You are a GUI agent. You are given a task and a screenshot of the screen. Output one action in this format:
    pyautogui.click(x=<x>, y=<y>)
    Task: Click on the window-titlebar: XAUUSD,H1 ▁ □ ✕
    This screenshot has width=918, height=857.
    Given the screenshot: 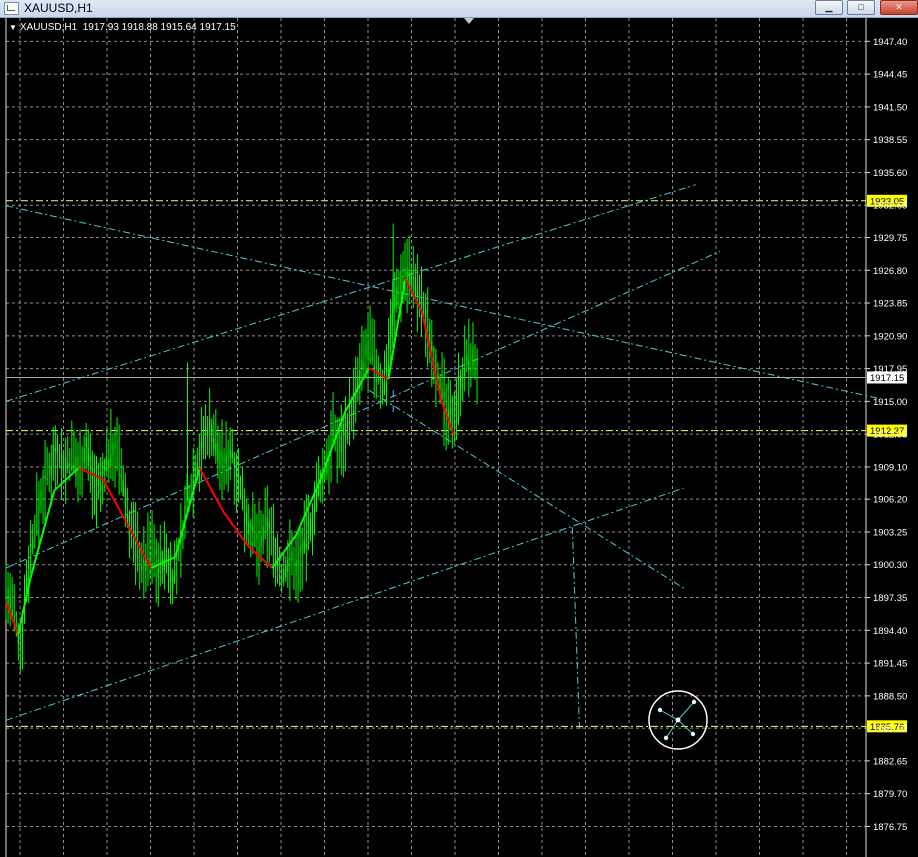 What is the action you would take?
    pyautogui.click(x=459, y=9)
    